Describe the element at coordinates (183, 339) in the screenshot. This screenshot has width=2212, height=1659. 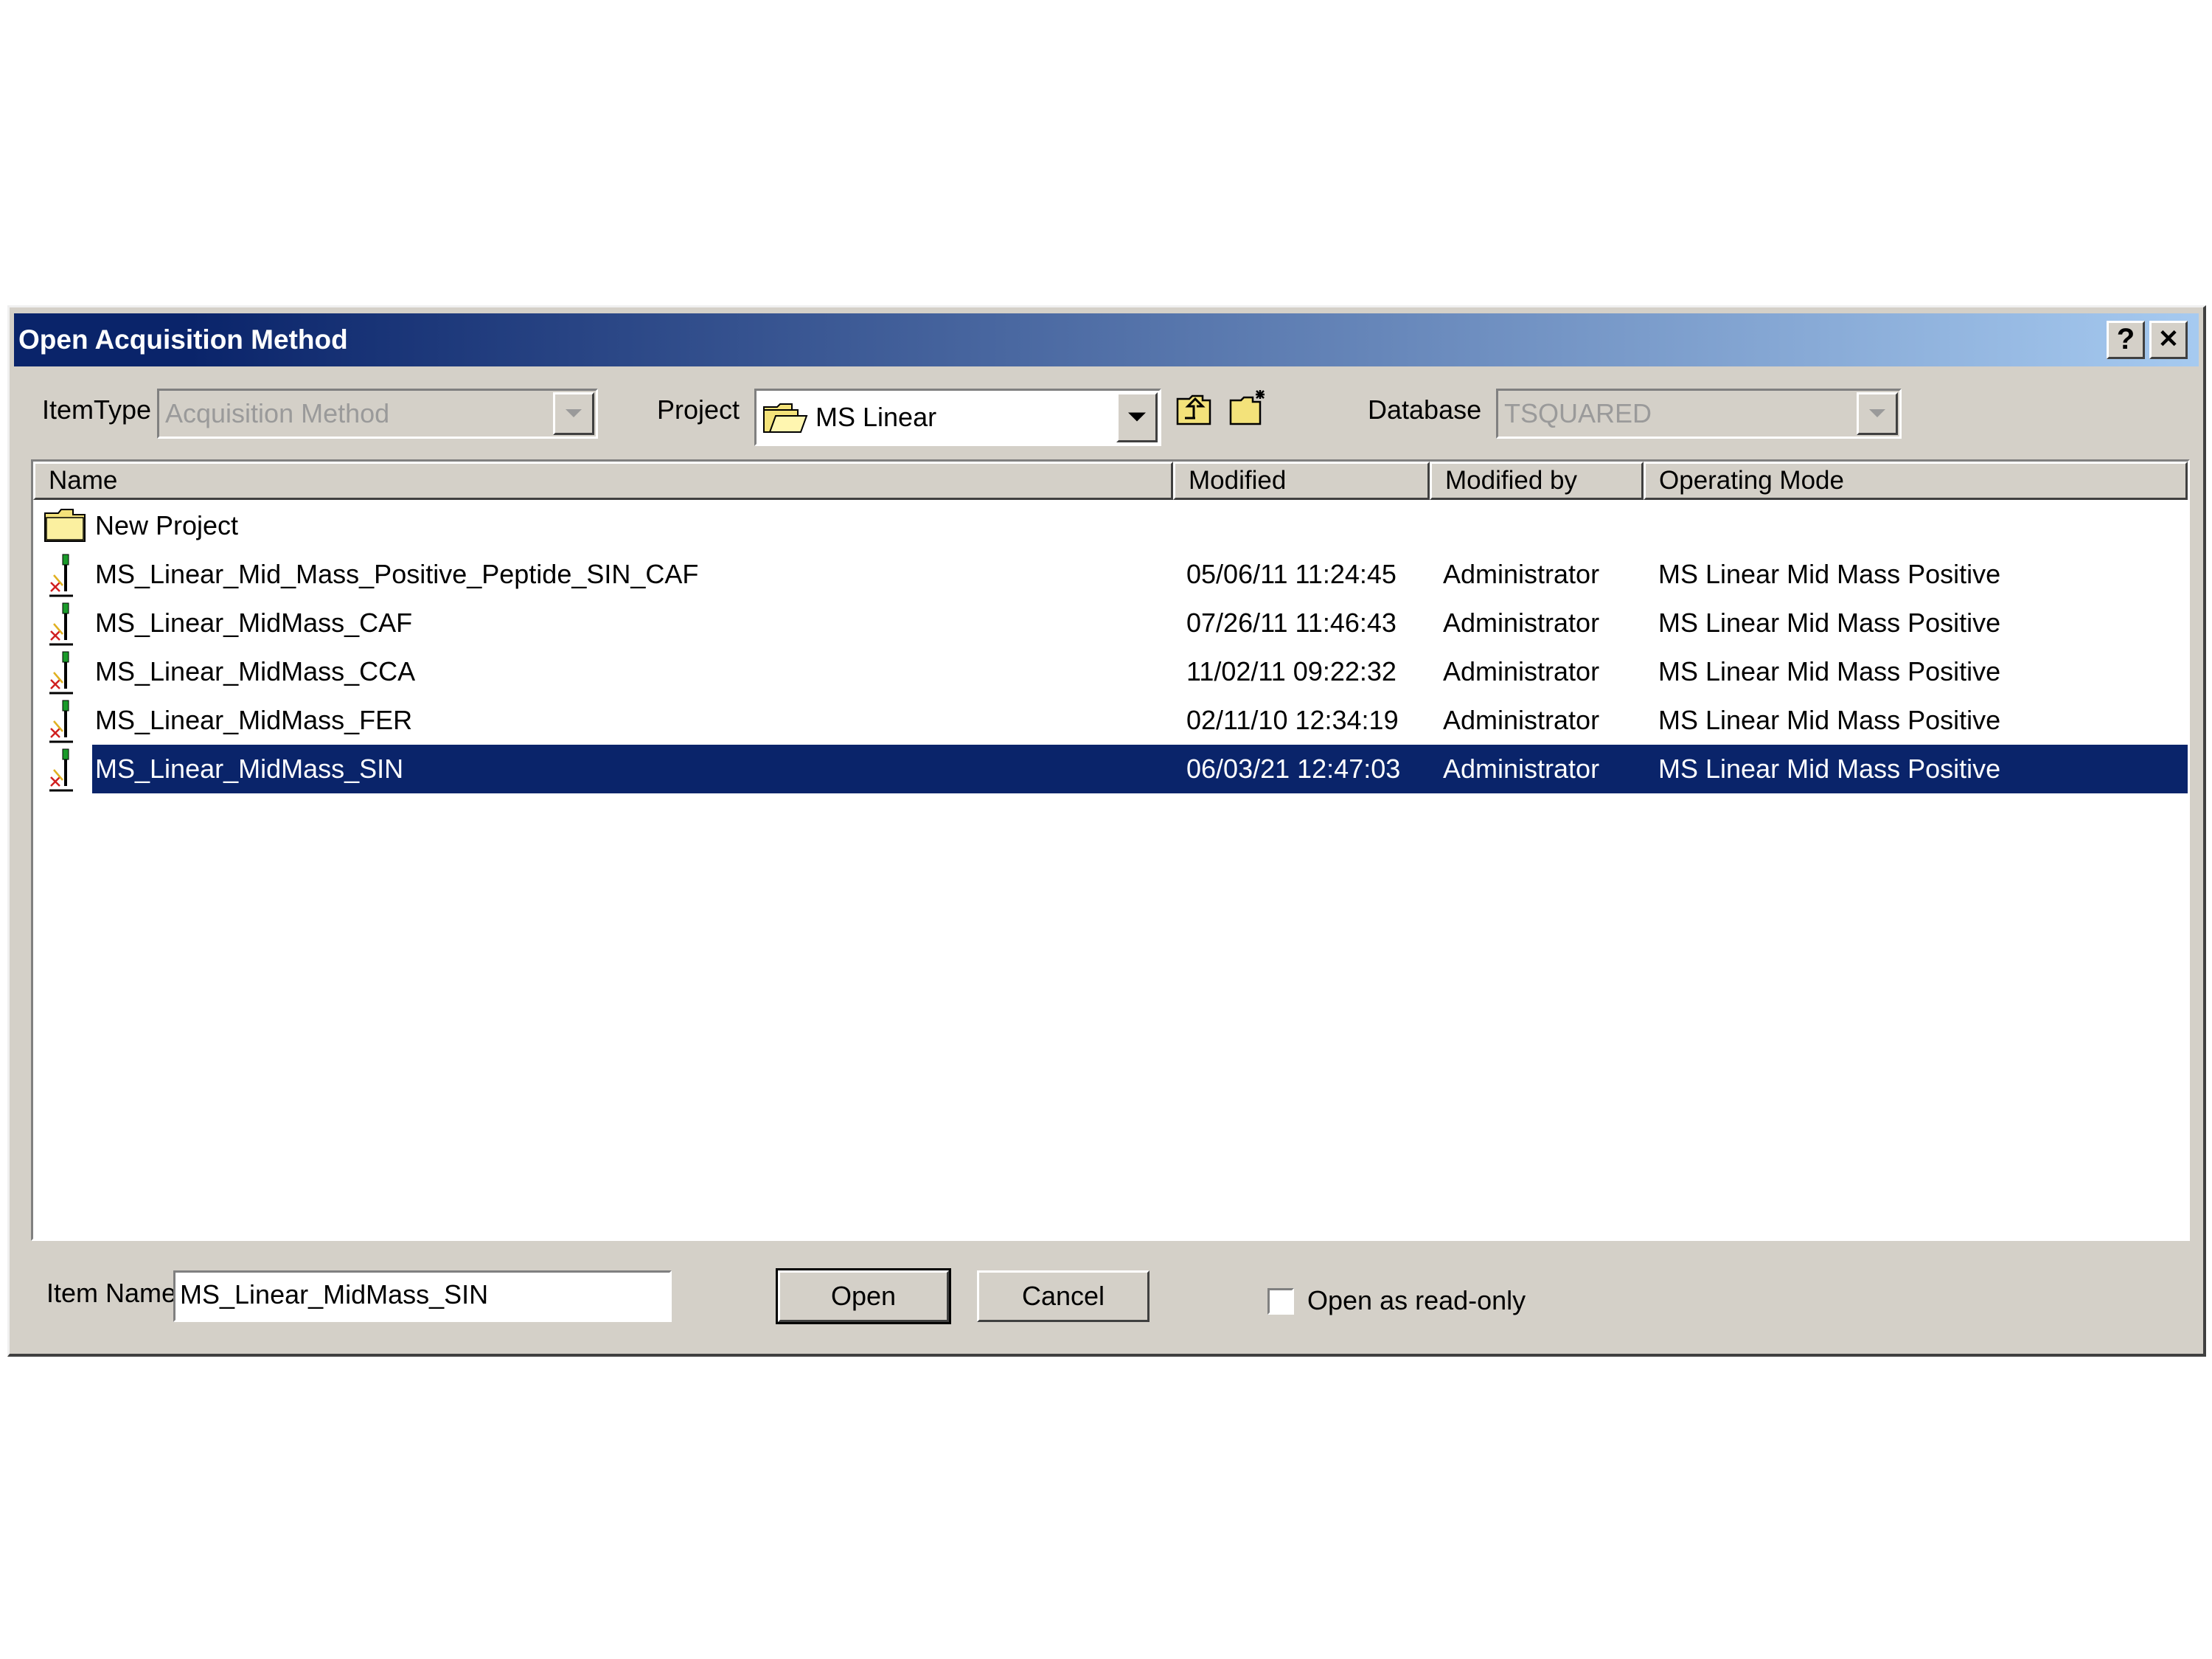
I see `dialog-title: Open Acquisition Method` at that location.